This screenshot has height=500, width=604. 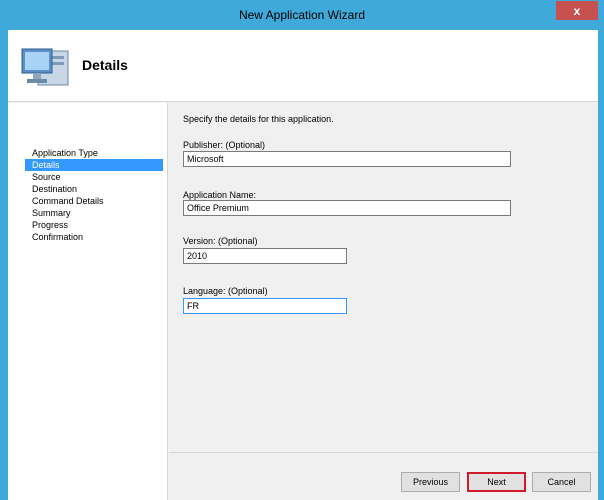 I want to click on publisher-label: Publisher: (Optional), so click(x=224, y=145).